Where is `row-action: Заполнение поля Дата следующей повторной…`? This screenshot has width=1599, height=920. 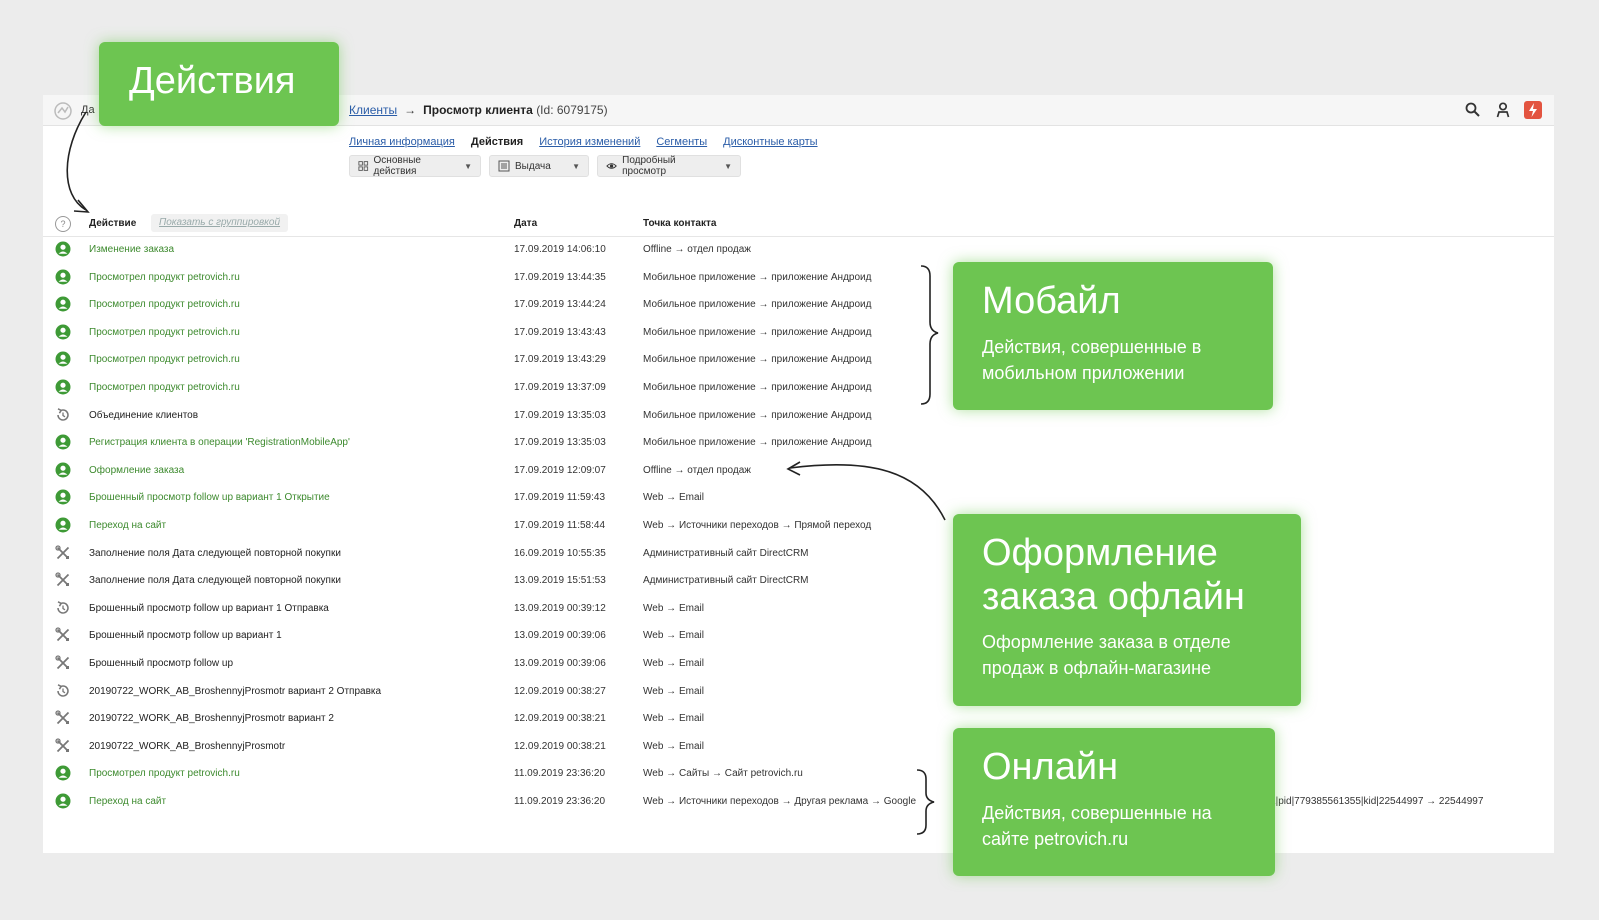 row-action: Заполнение поля Дата следующей повторной… is located at coordinates (215, 553).